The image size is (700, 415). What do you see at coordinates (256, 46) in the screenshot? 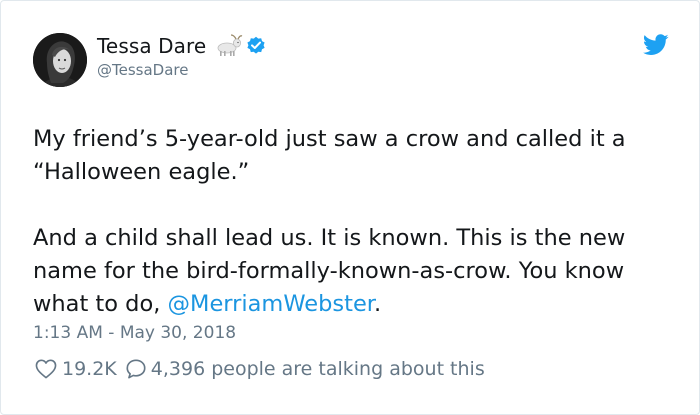
I see `verified-badge-icon` at bounding box center [256, 46].